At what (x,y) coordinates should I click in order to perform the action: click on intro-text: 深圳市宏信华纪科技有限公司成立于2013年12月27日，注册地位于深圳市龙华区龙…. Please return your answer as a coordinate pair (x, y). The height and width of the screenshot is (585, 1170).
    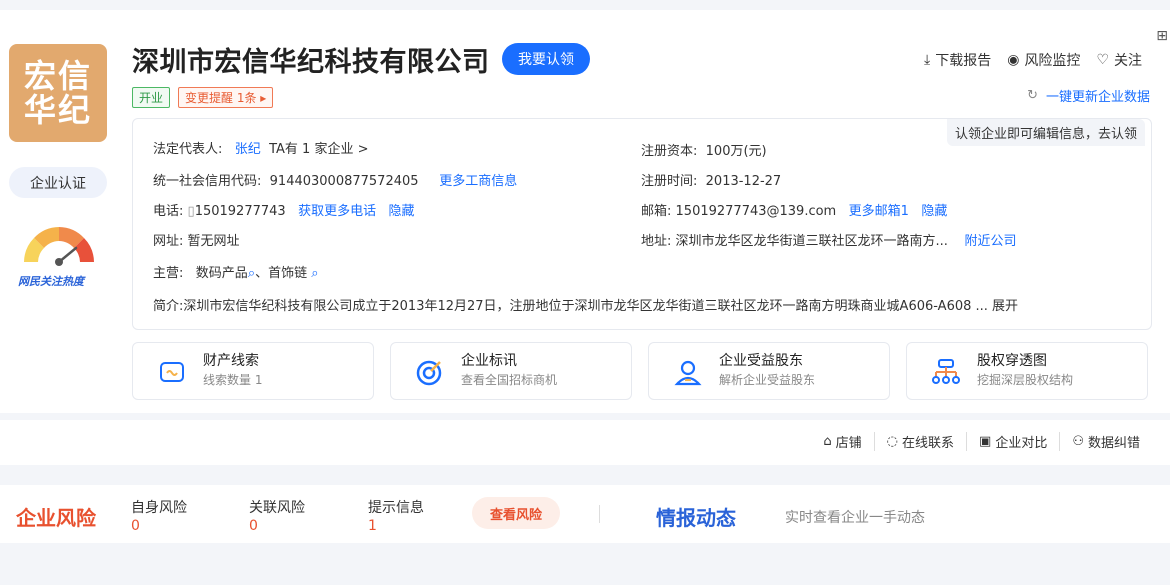
    Looking at the image, I should click on (577, 306).